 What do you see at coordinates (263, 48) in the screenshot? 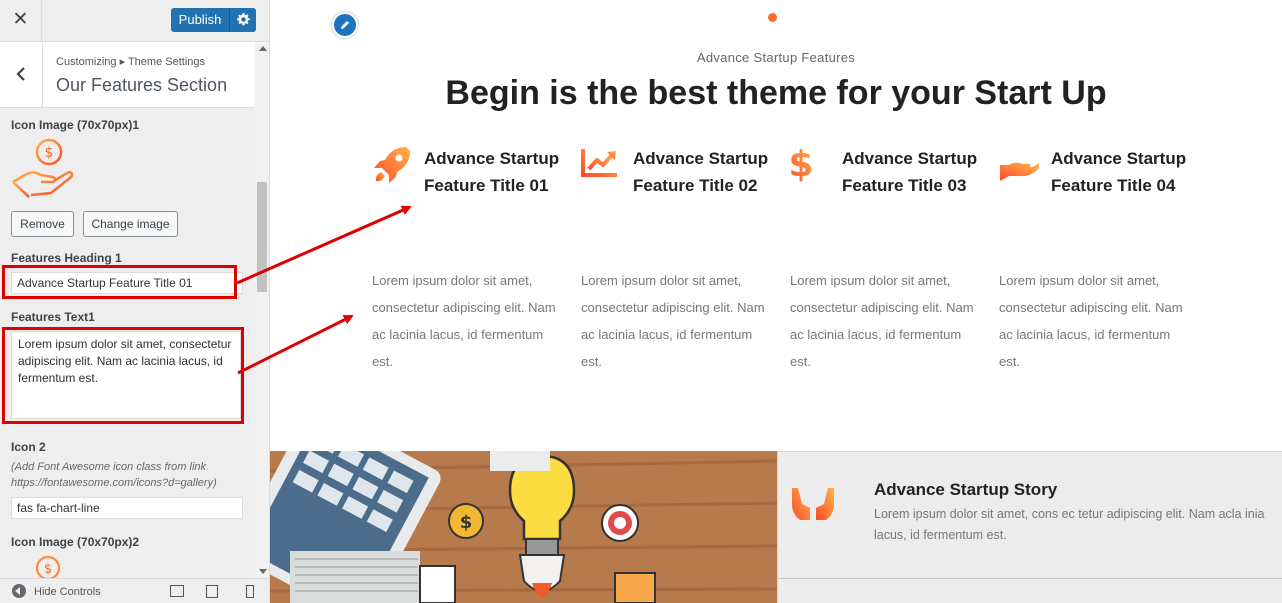
I see `scroll-up-arrow` at bounding box center [263, 48].